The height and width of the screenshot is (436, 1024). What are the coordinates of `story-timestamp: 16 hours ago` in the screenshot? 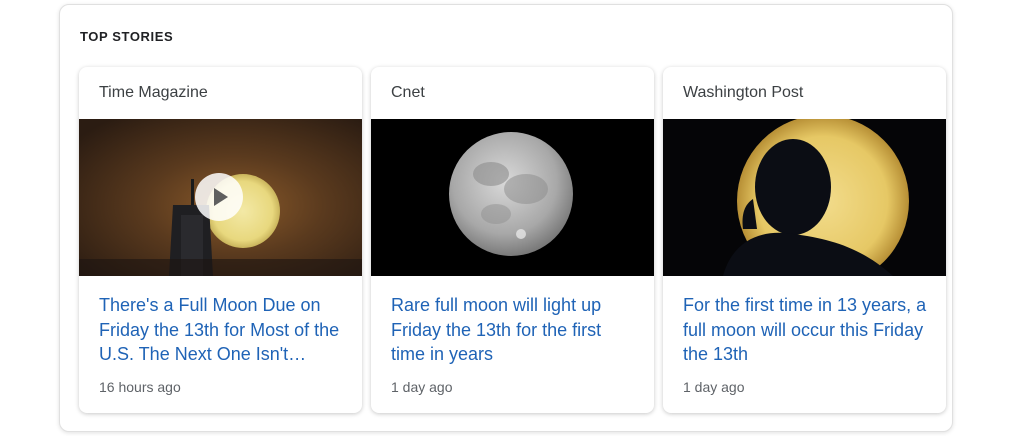 It's located at (140, 387).